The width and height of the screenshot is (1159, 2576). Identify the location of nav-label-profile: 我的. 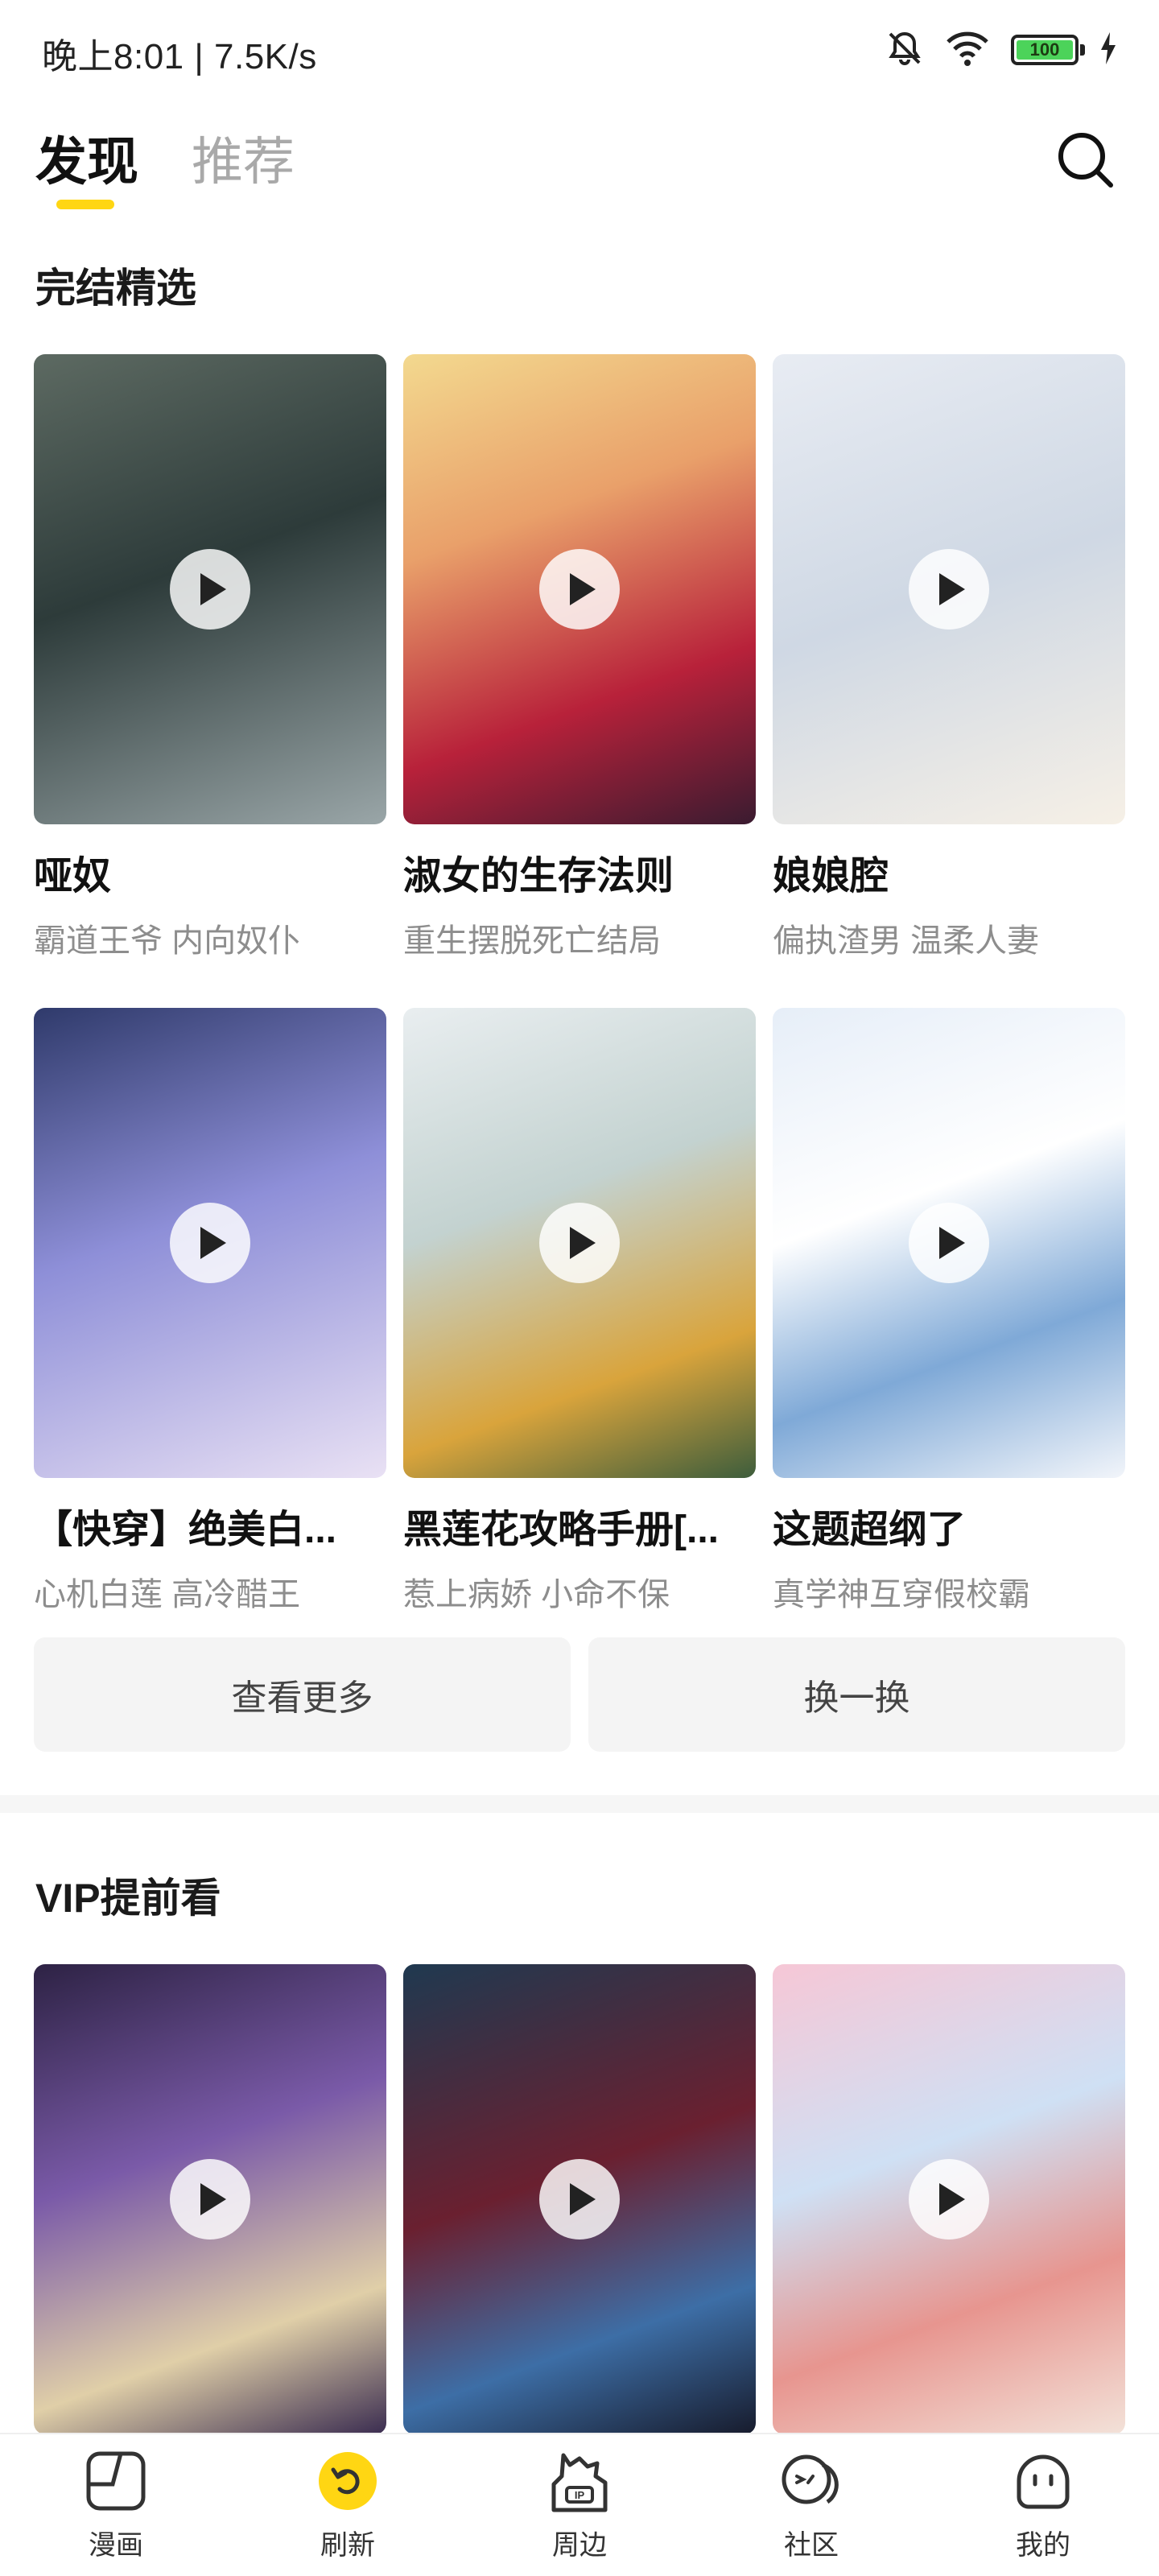
(1043, 2545).